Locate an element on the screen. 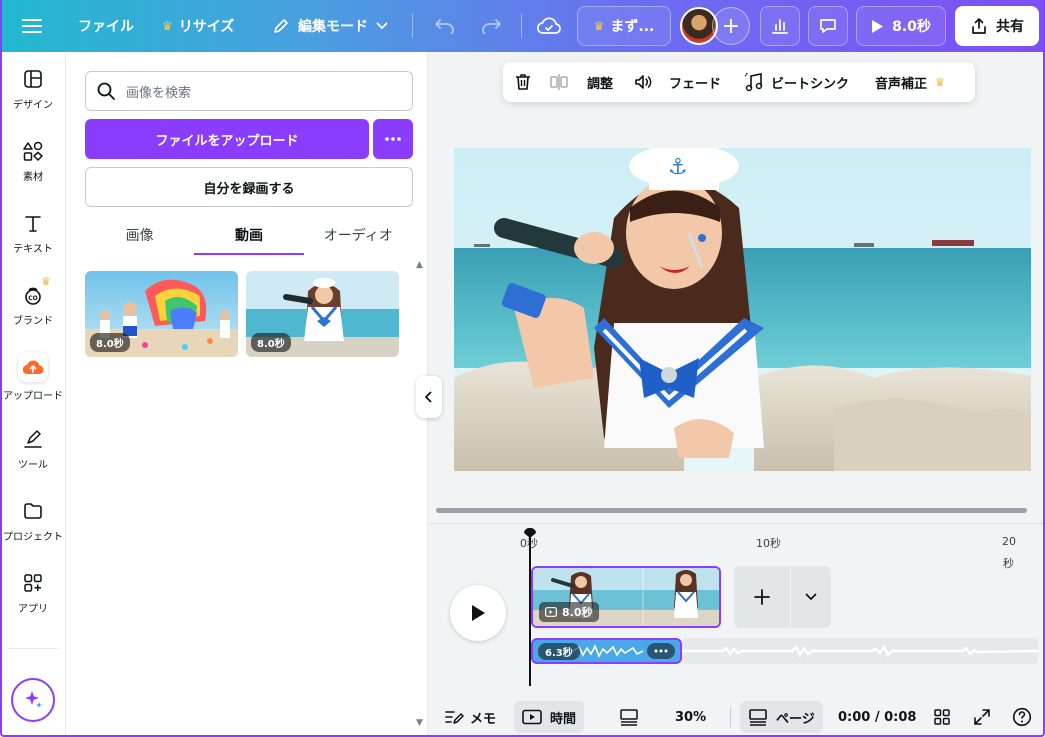 The height and width of the screenshot is (737, 1045). rail-item-brand: CO ♛ ブランド is located at coordinates (33, 305).